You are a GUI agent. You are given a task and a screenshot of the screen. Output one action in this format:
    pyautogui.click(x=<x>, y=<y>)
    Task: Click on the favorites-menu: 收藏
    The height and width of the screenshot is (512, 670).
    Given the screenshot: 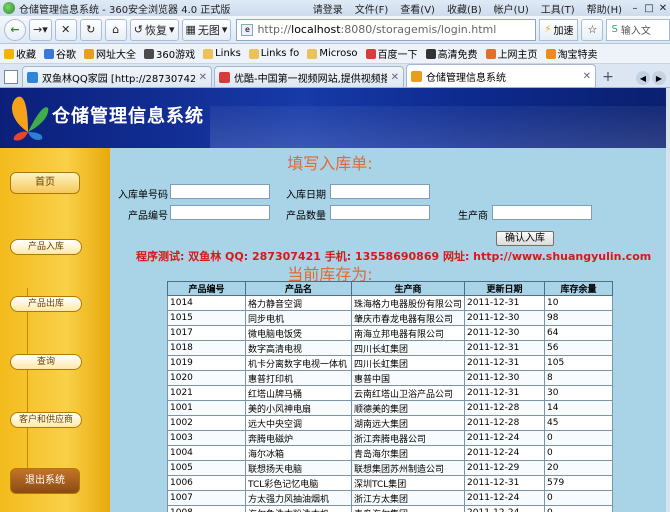 What is the action you would take?
    pyautogui.click(x=20, y=53)
    